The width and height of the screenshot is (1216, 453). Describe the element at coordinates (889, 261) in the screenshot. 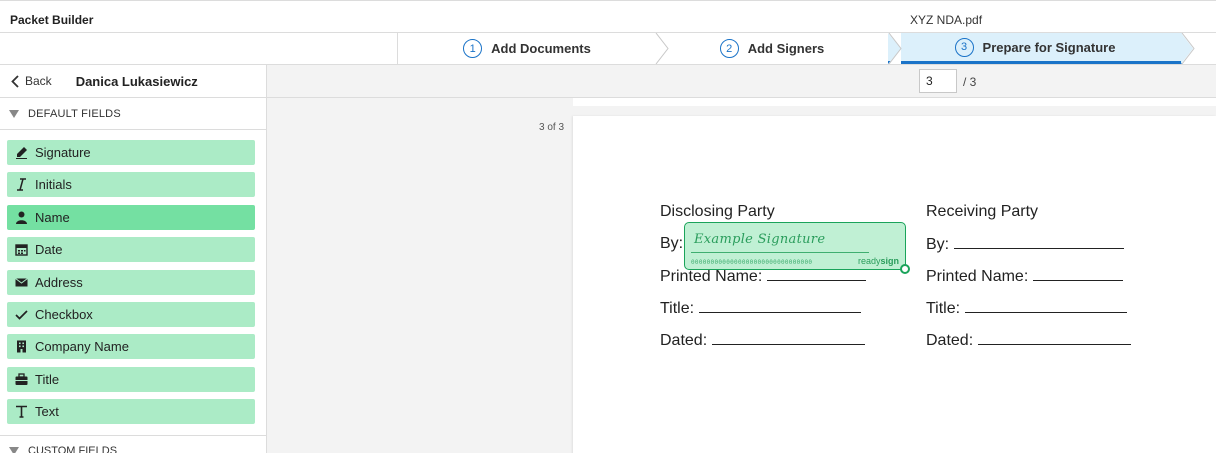

I see `brand-bold: sign` at that location.